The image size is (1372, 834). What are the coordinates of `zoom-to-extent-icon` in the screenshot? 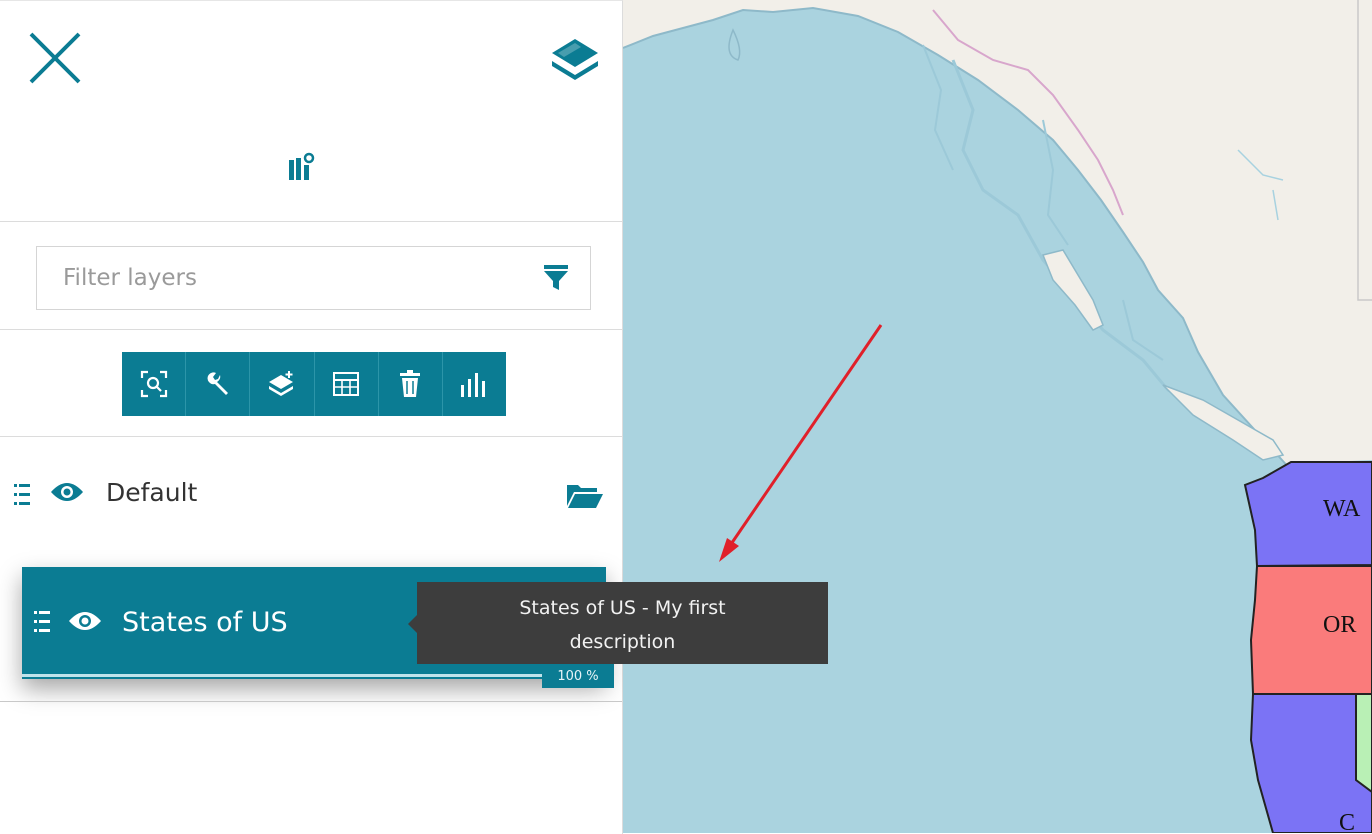 It's located at (153, 384).